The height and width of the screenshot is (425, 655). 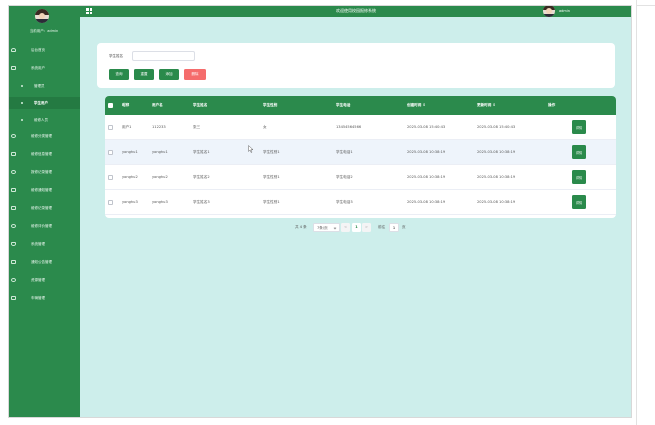 What do you see at coordinates (356, 11) in the screenshot?
I see `top-bar: 欢迎使用校园报修系统 admin` at bounding box center [356, 11].